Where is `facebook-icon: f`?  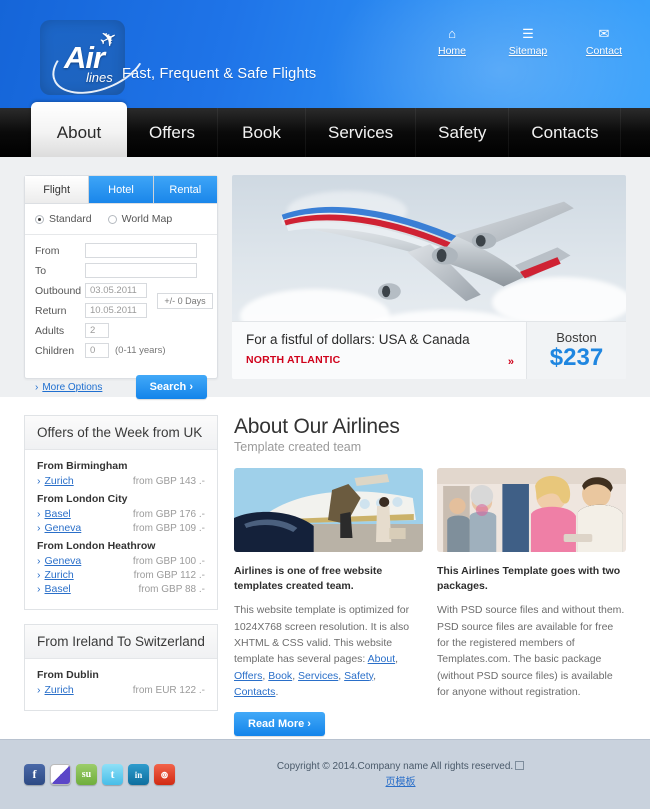 facebook-icon: f is located at coordinates (34, 774).